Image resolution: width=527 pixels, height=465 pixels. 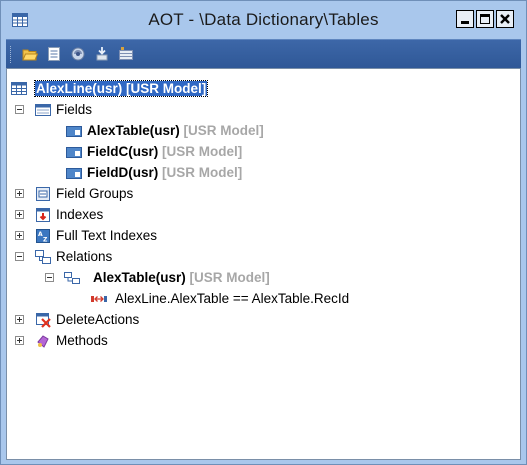 What do you see at coordinates (102, 54) in the screenshot?
I see `import-icon` at bounding box center [102, 54].